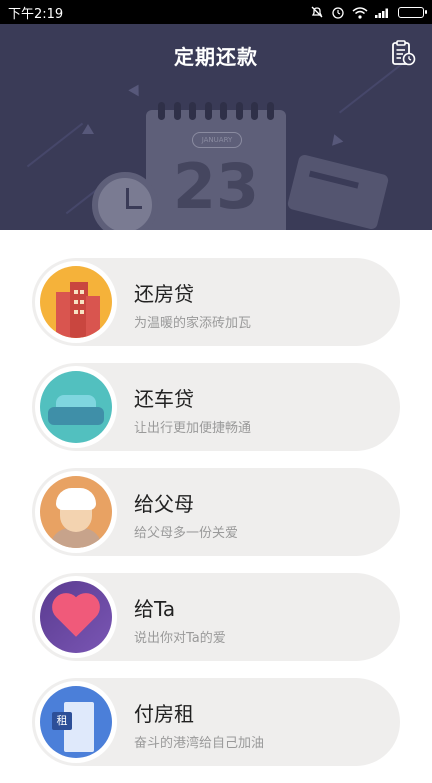 The image size is (432, 783). I want to click on mute-icon, so click(317, 12).